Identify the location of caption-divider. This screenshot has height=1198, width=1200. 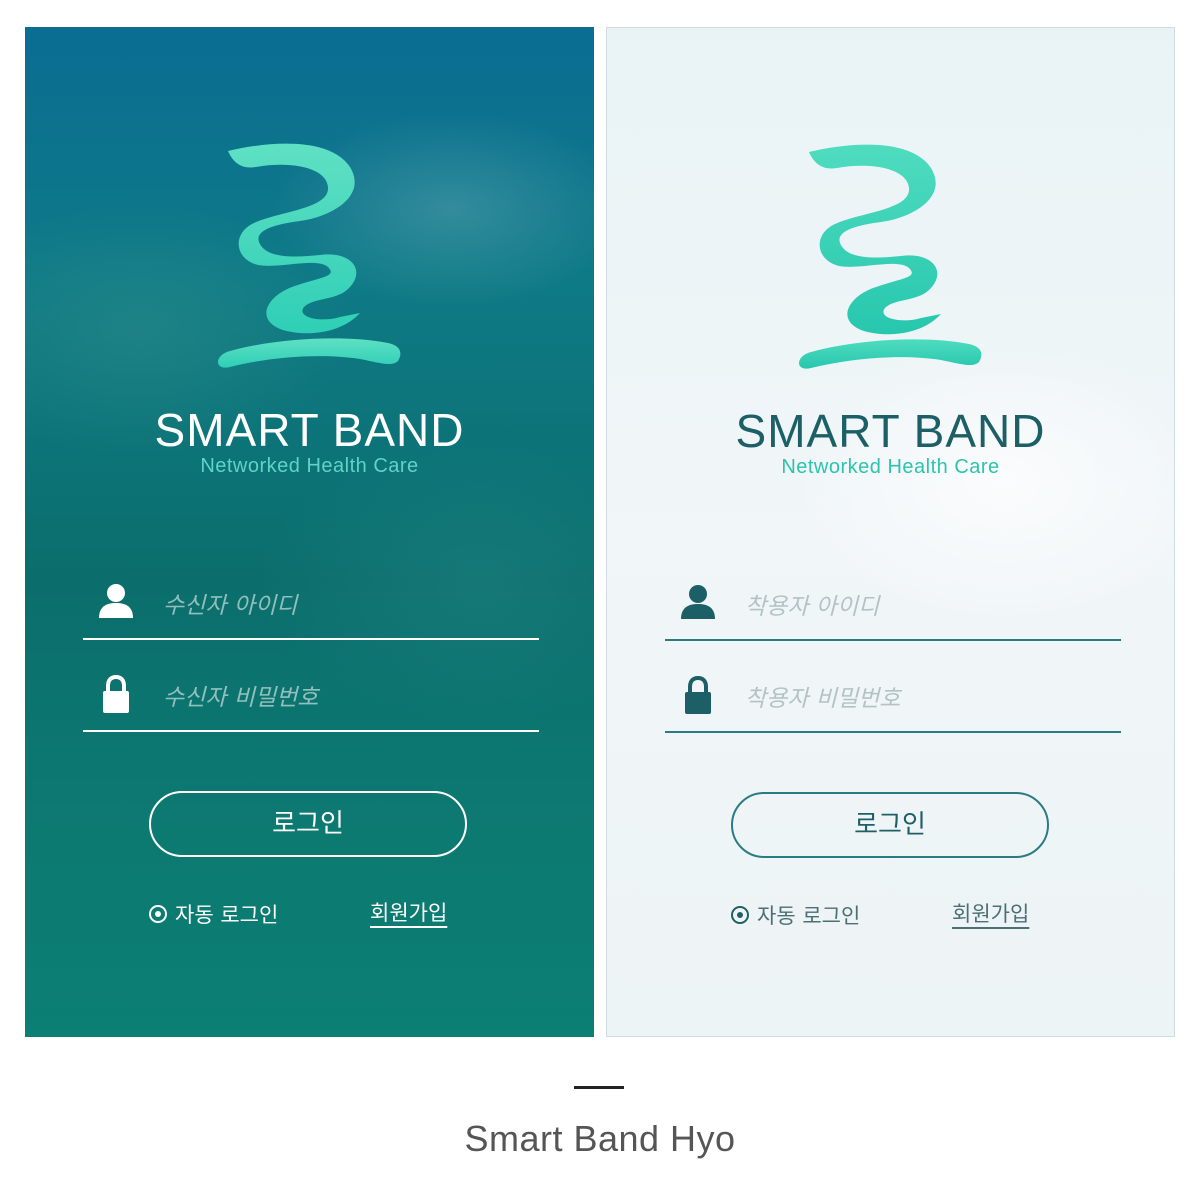
(599, 1087).